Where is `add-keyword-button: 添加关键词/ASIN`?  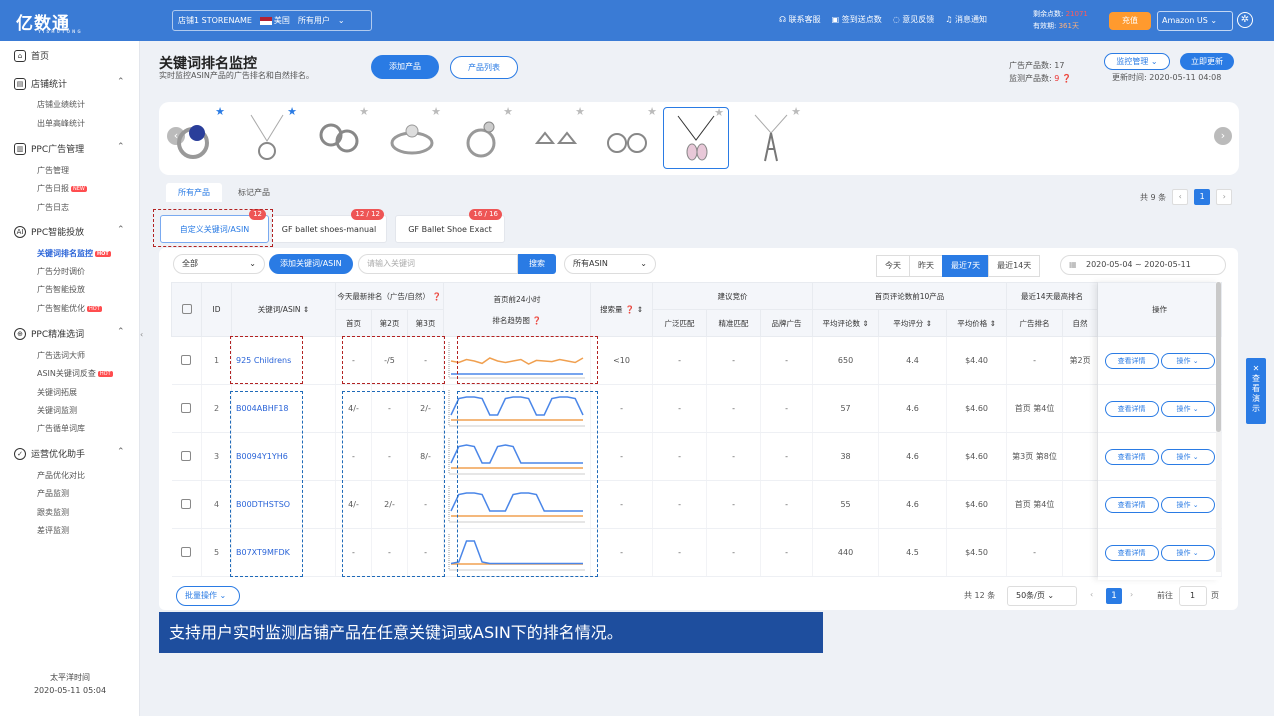
add-keyword-button: 添加关键词/ASIN is located at coordinates (311, 264).